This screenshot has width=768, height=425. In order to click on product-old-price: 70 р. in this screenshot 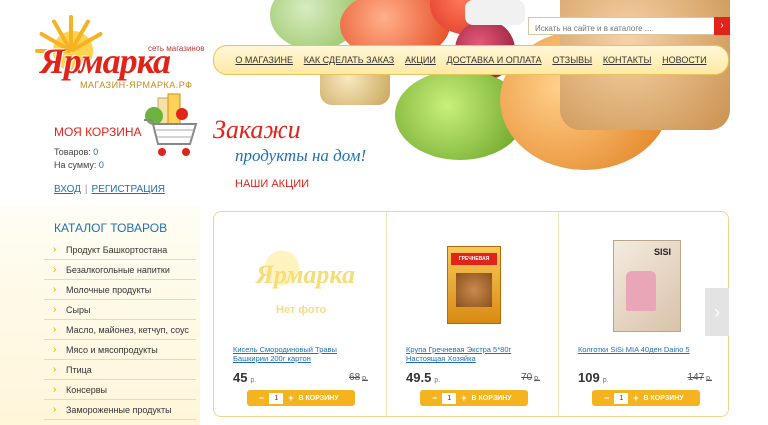, I will do `click(530, 377)`.